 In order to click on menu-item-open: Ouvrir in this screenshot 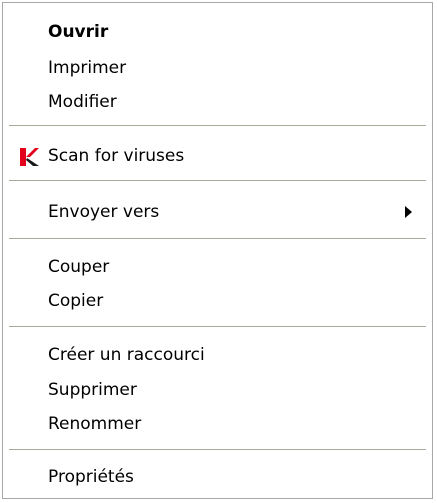, I will do `click(217, 32)`.